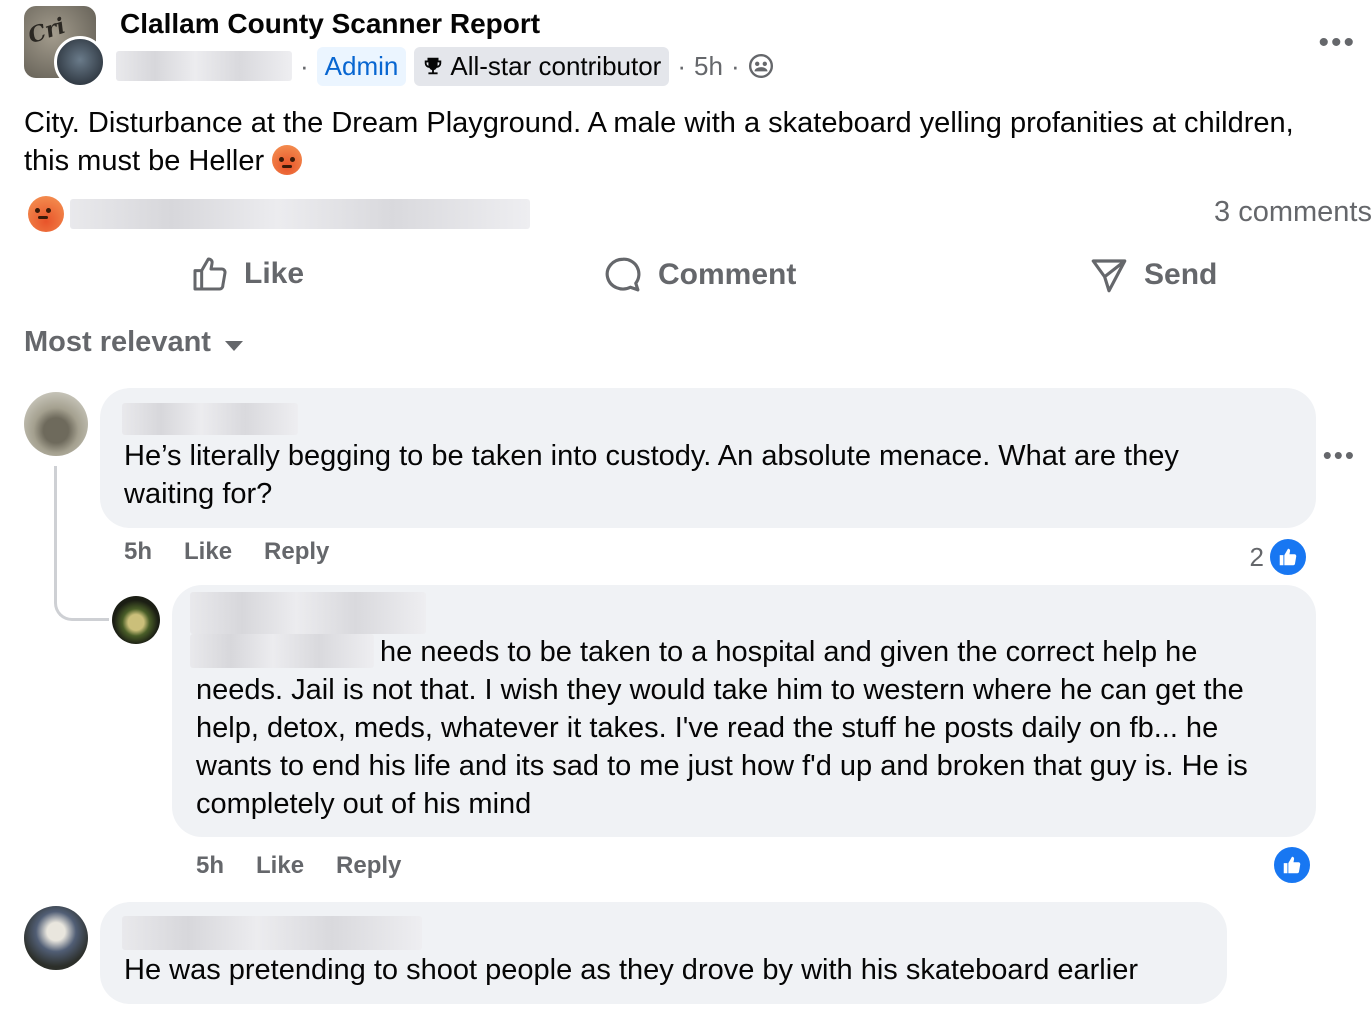  I want to click on comment-actions: 5h Like Reply, so click(226, 552).